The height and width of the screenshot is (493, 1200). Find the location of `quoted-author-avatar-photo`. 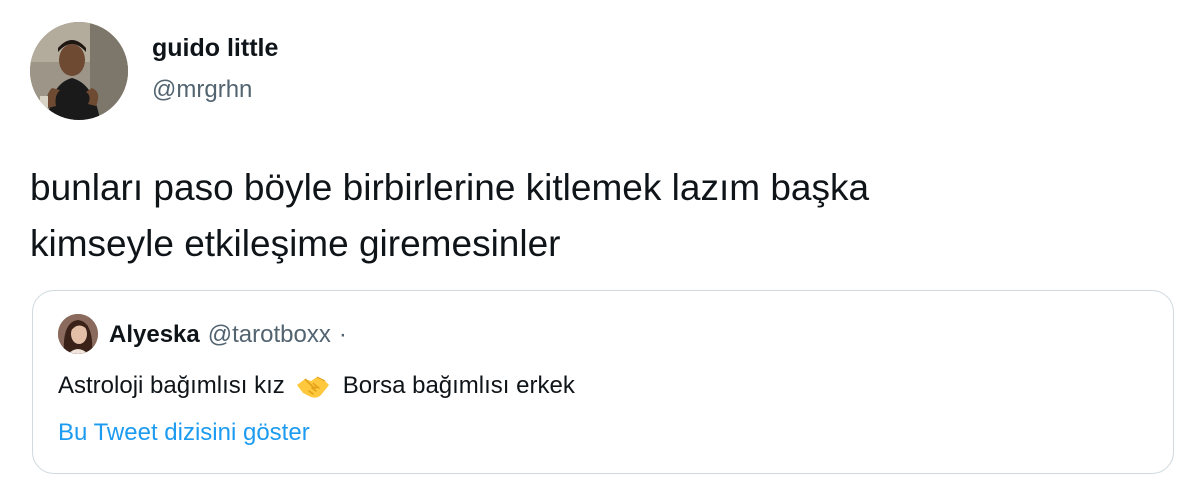

quoted-author-avatar-photo is located at coordinates (78, 334).